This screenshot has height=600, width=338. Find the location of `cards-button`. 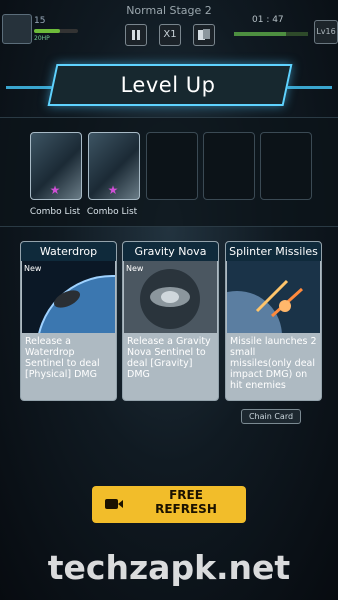

cards-button is located at coordinates (204, 35).